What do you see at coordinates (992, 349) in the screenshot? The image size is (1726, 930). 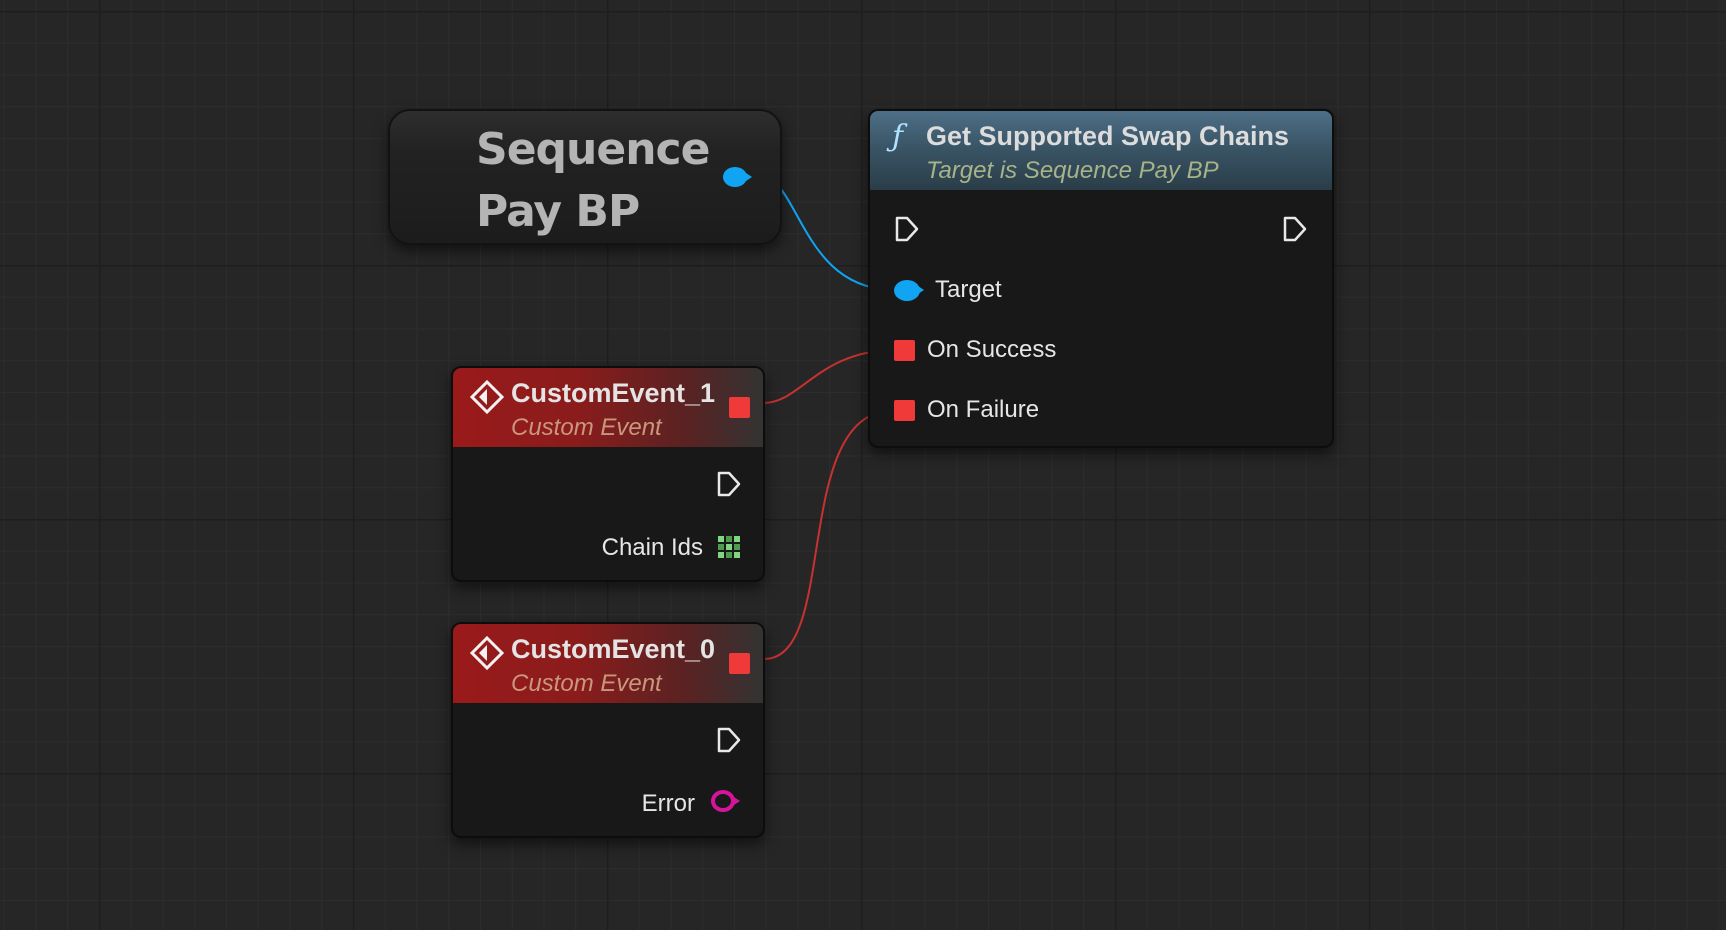 I see `on-success-pin-label: On Success` at bounding box center [992, 349].